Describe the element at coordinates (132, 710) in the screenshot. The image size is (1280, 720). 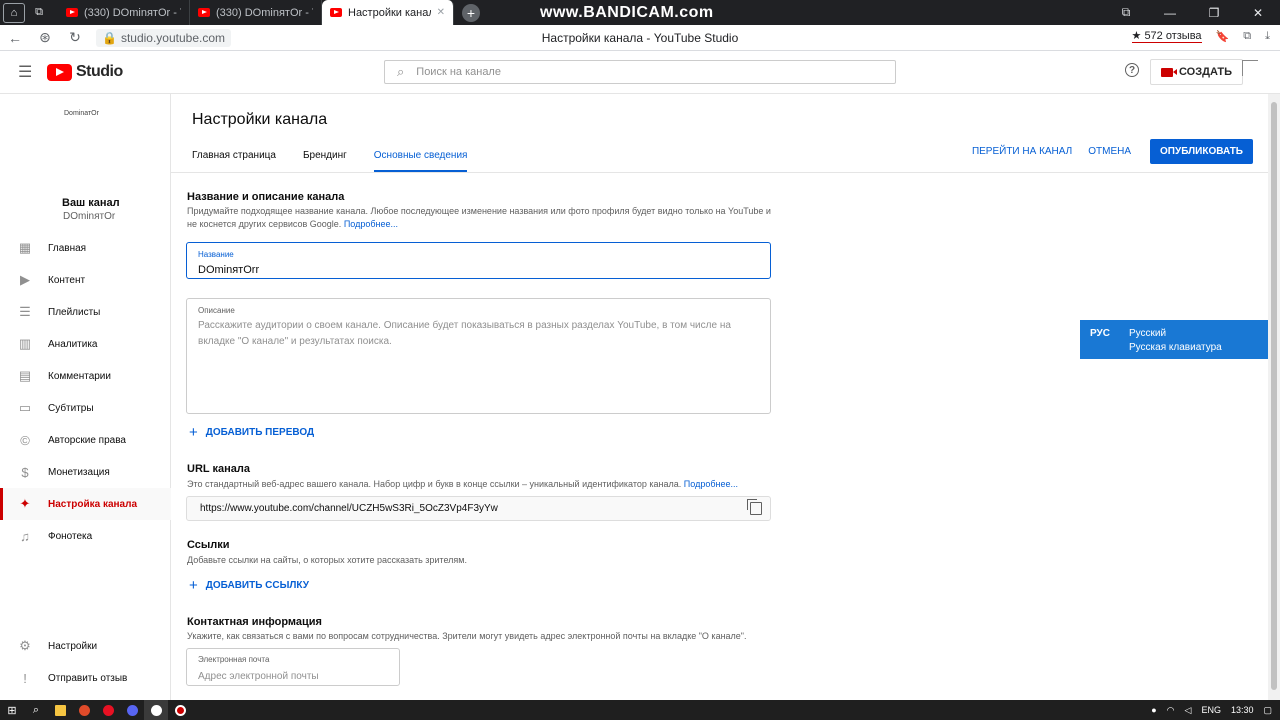
I see `discord-icon` at that location.